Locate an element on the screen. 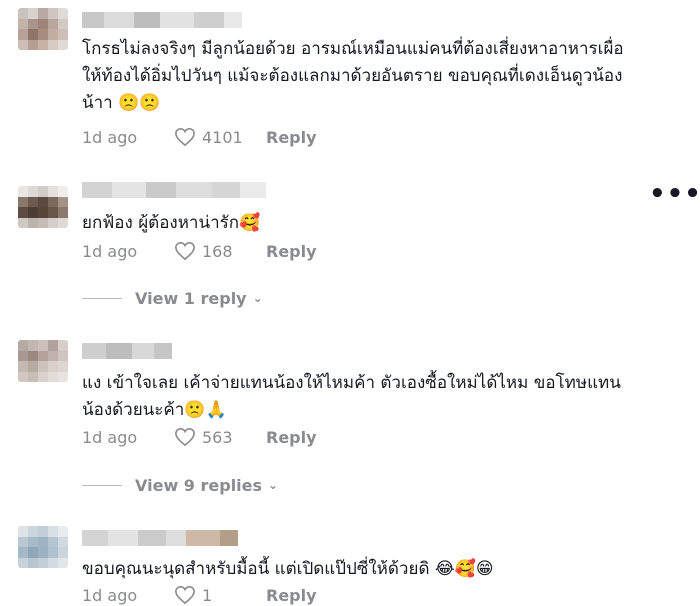 This screenshot has height=606, width=700. like-count: 168 is located at coordinates (217, 251).